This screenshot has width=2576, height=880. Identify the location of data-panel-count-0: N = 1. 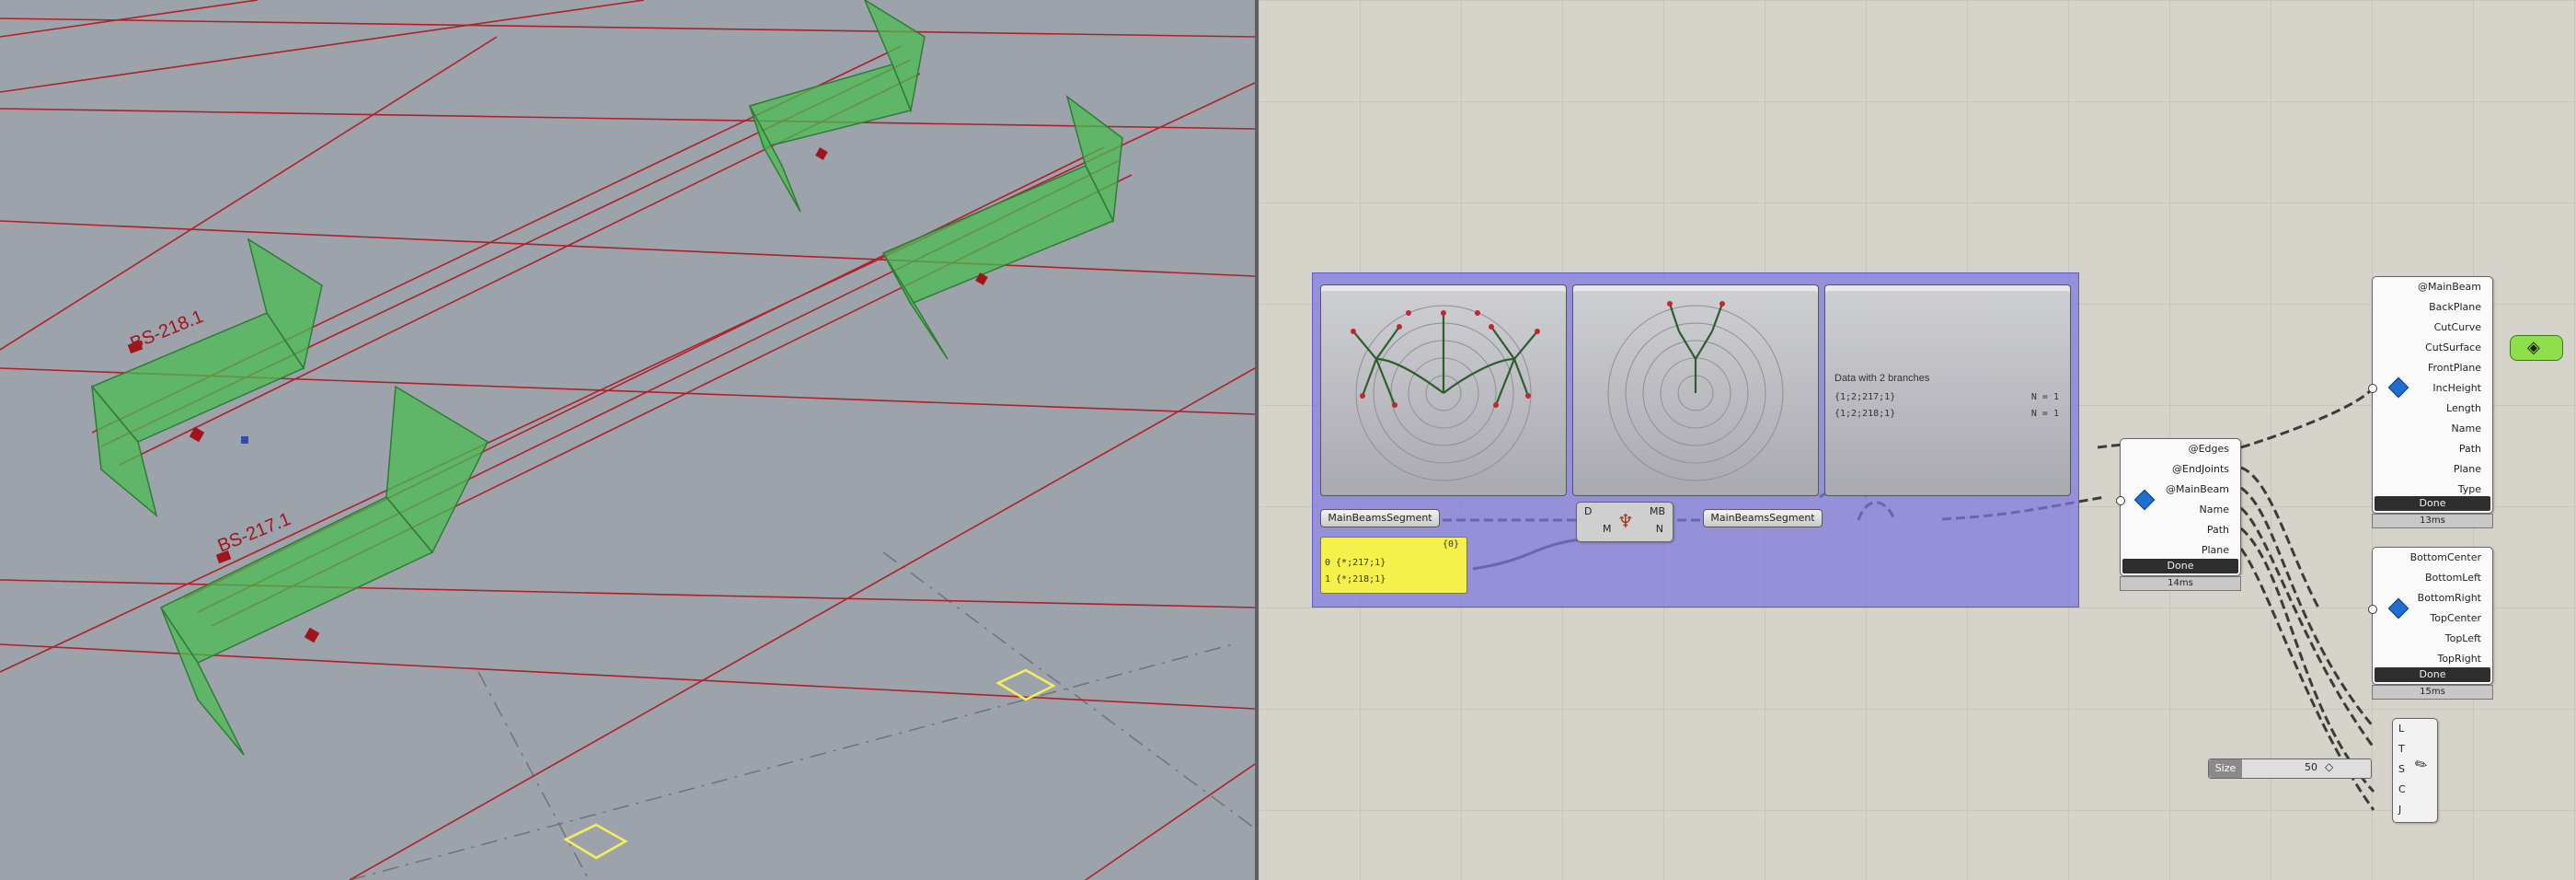
(2044, 397).